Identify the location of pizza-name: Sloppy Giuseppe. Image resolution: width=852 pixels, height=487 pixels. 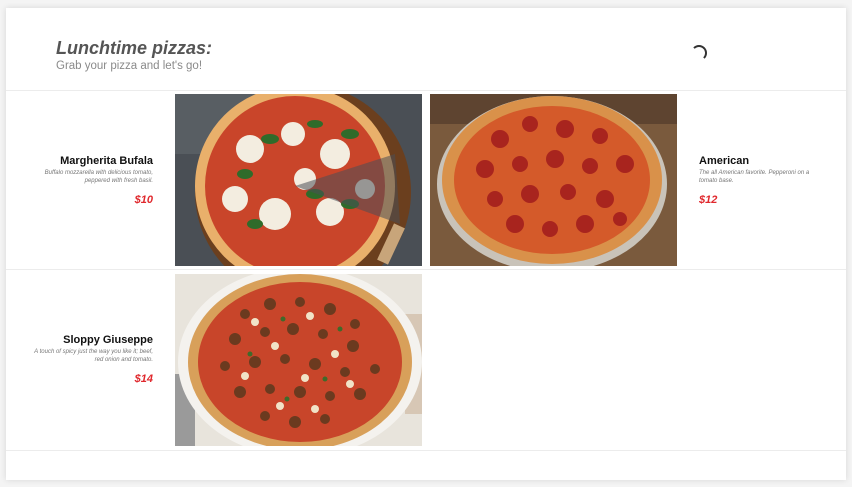
(108, 340).